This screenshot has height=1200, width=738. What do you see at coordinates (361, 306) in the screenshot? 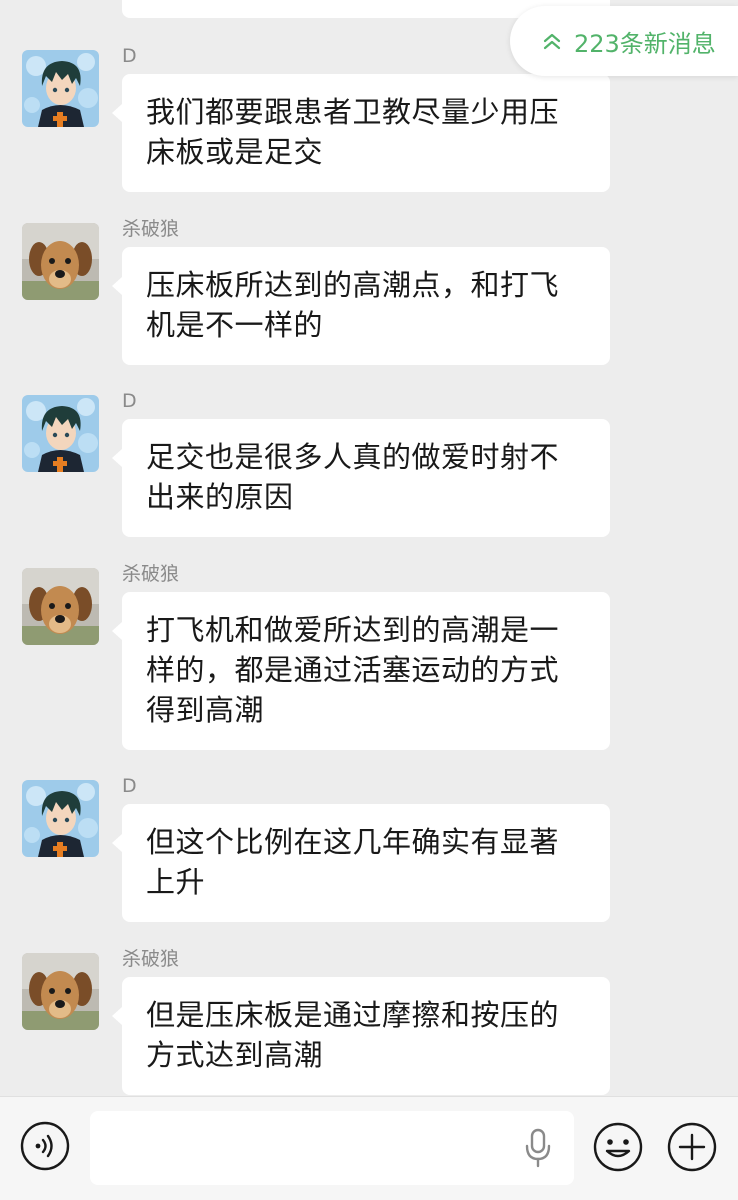
I see `message-bubble: 压床板所达到的高潮点，和打飞机是不一样的` at bounding box center [361, 306].